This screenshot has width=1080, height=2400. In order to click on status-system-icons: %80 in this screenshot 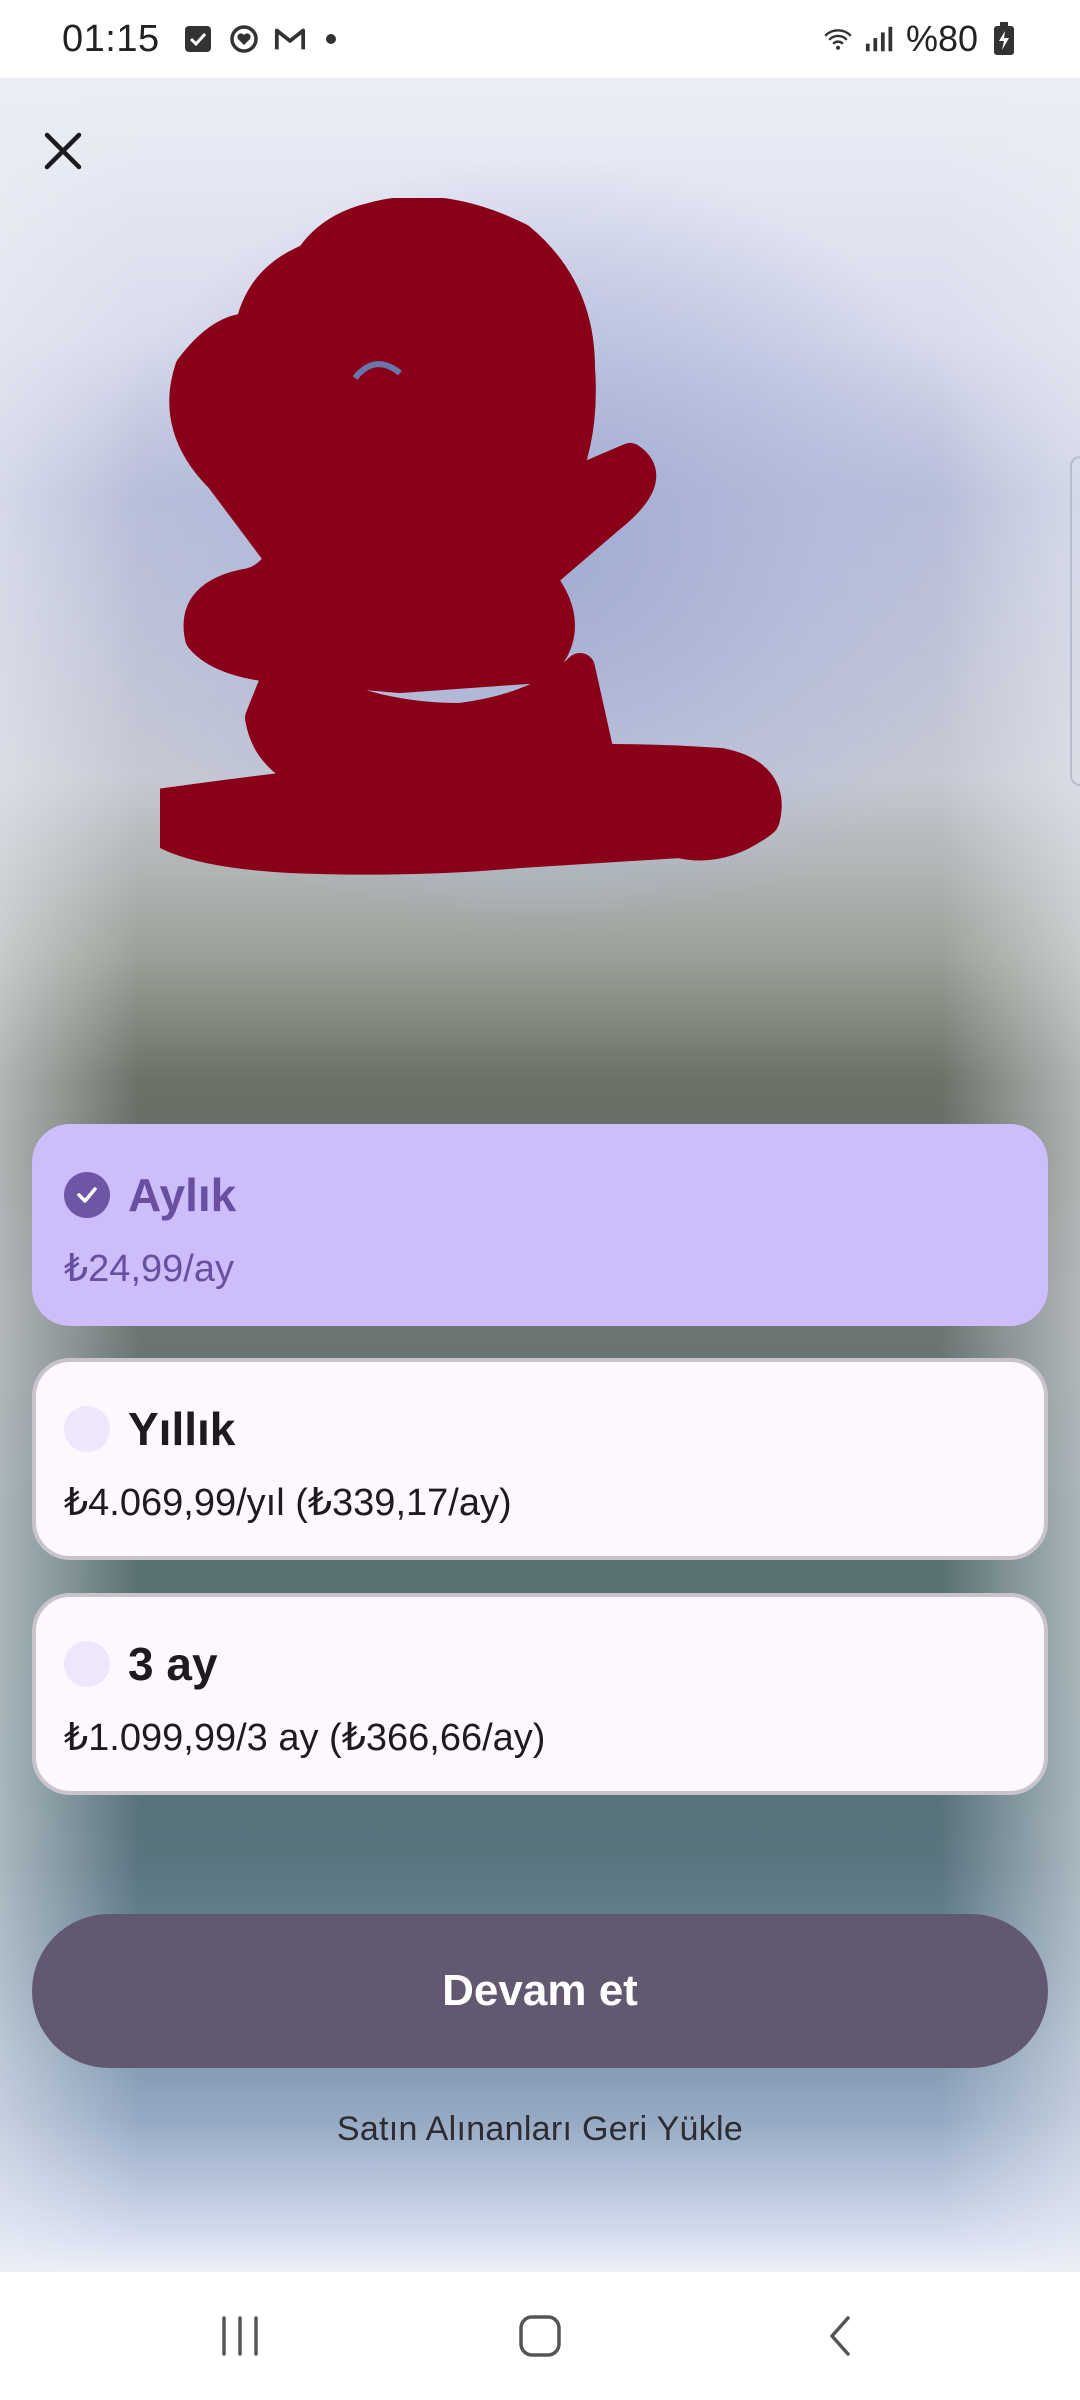, I will do `click(921, 39)`.